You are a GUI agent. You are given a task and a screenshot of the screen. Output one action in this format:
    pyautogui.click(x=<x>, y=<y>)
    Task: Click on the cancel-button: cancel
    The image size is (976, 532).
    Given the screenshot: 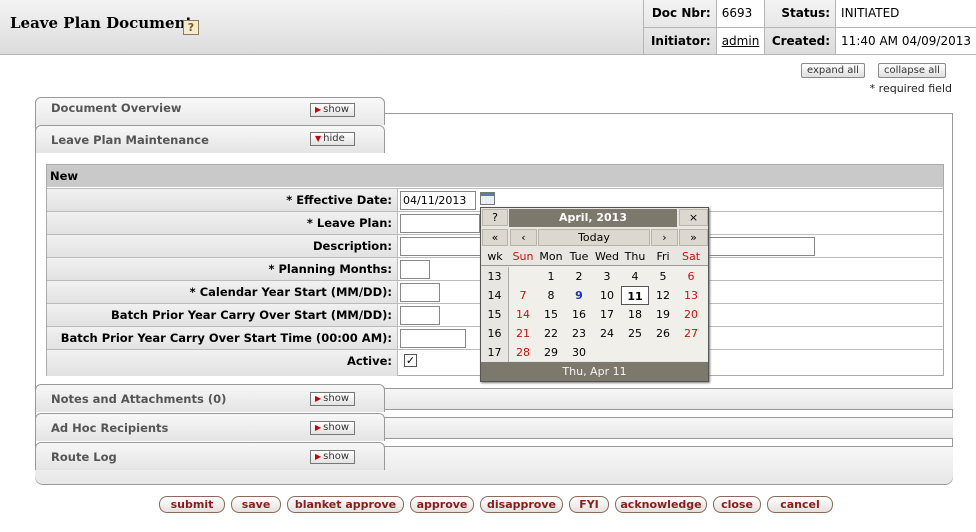 What is the action you would take?
    pyautogui.click(x=800, y=504)
    